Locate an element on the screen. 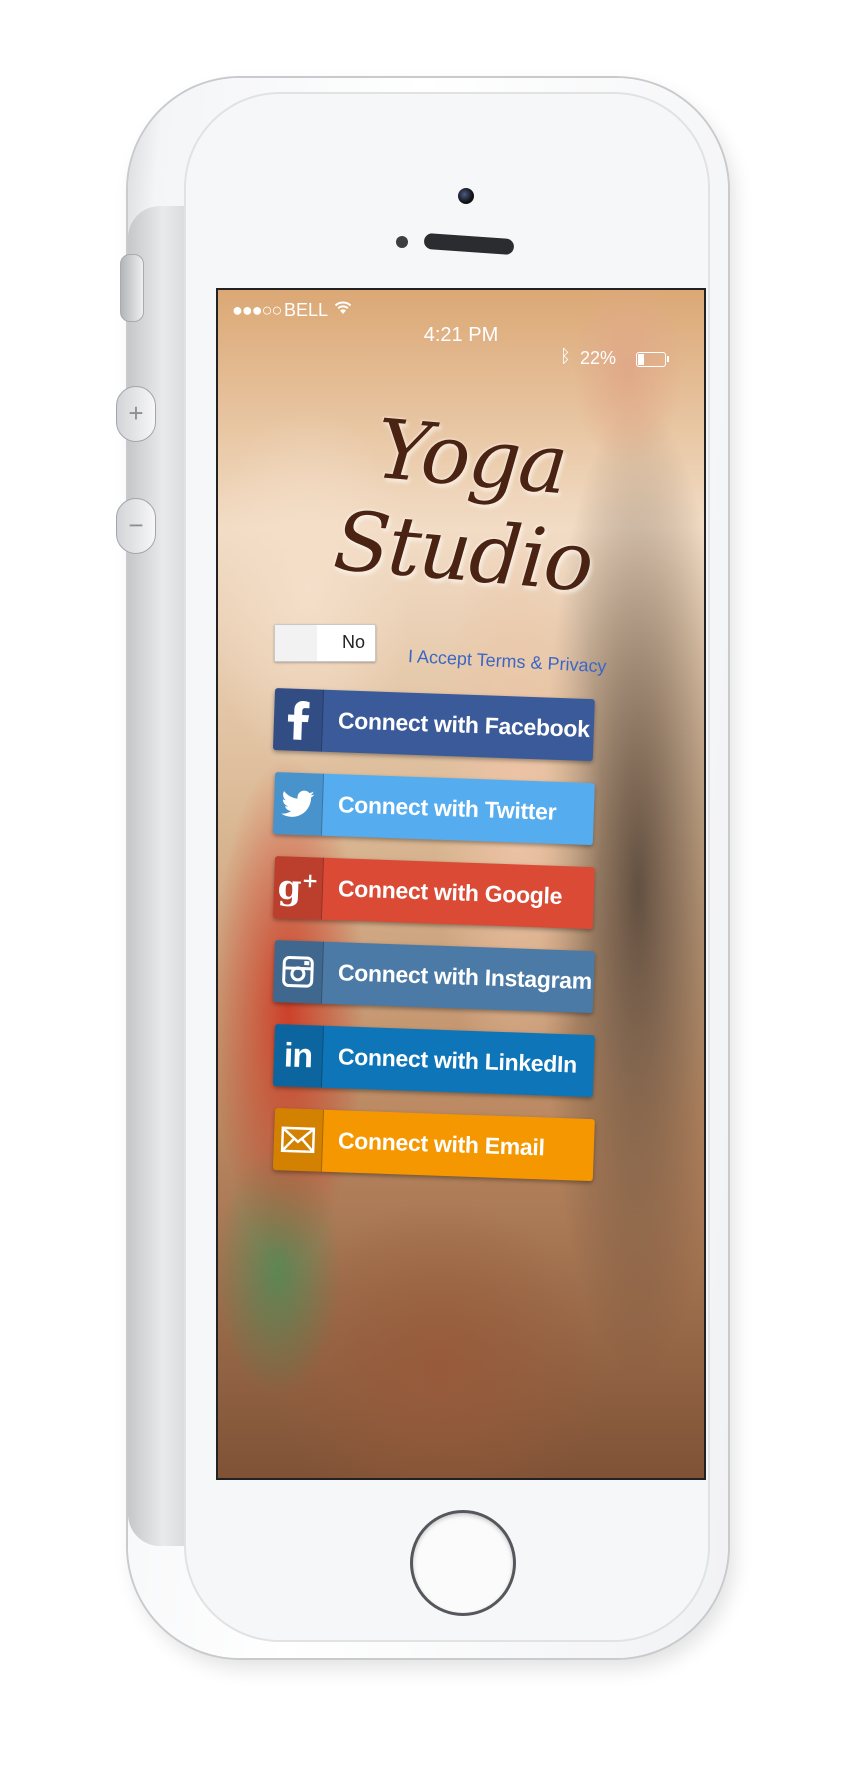 Image resolution: width=844 pixels, height=1772 pixels. facebook-icon is located at coordinates (298, 720).